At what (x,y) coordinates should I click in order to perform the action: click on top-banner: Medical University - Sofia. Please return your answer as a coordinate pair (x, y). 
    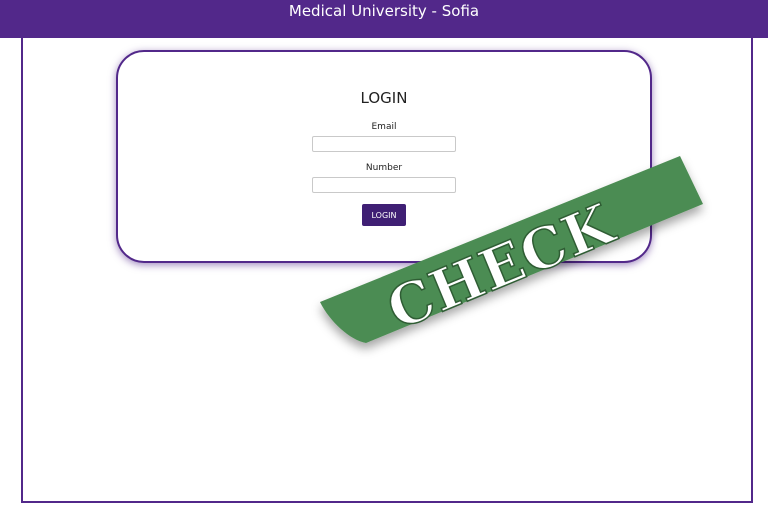
    Looking at the image, I should click on (384, 19).